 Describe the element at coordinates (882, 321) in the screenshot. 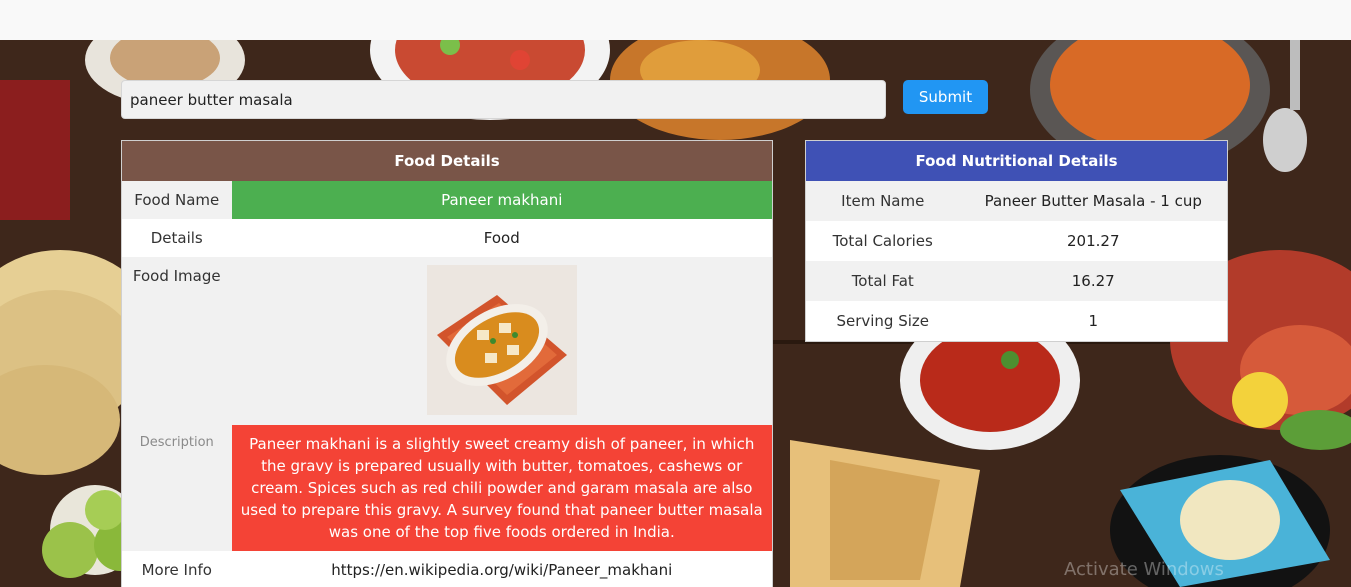

I see `serving-size-label: Serving Size` at that location.